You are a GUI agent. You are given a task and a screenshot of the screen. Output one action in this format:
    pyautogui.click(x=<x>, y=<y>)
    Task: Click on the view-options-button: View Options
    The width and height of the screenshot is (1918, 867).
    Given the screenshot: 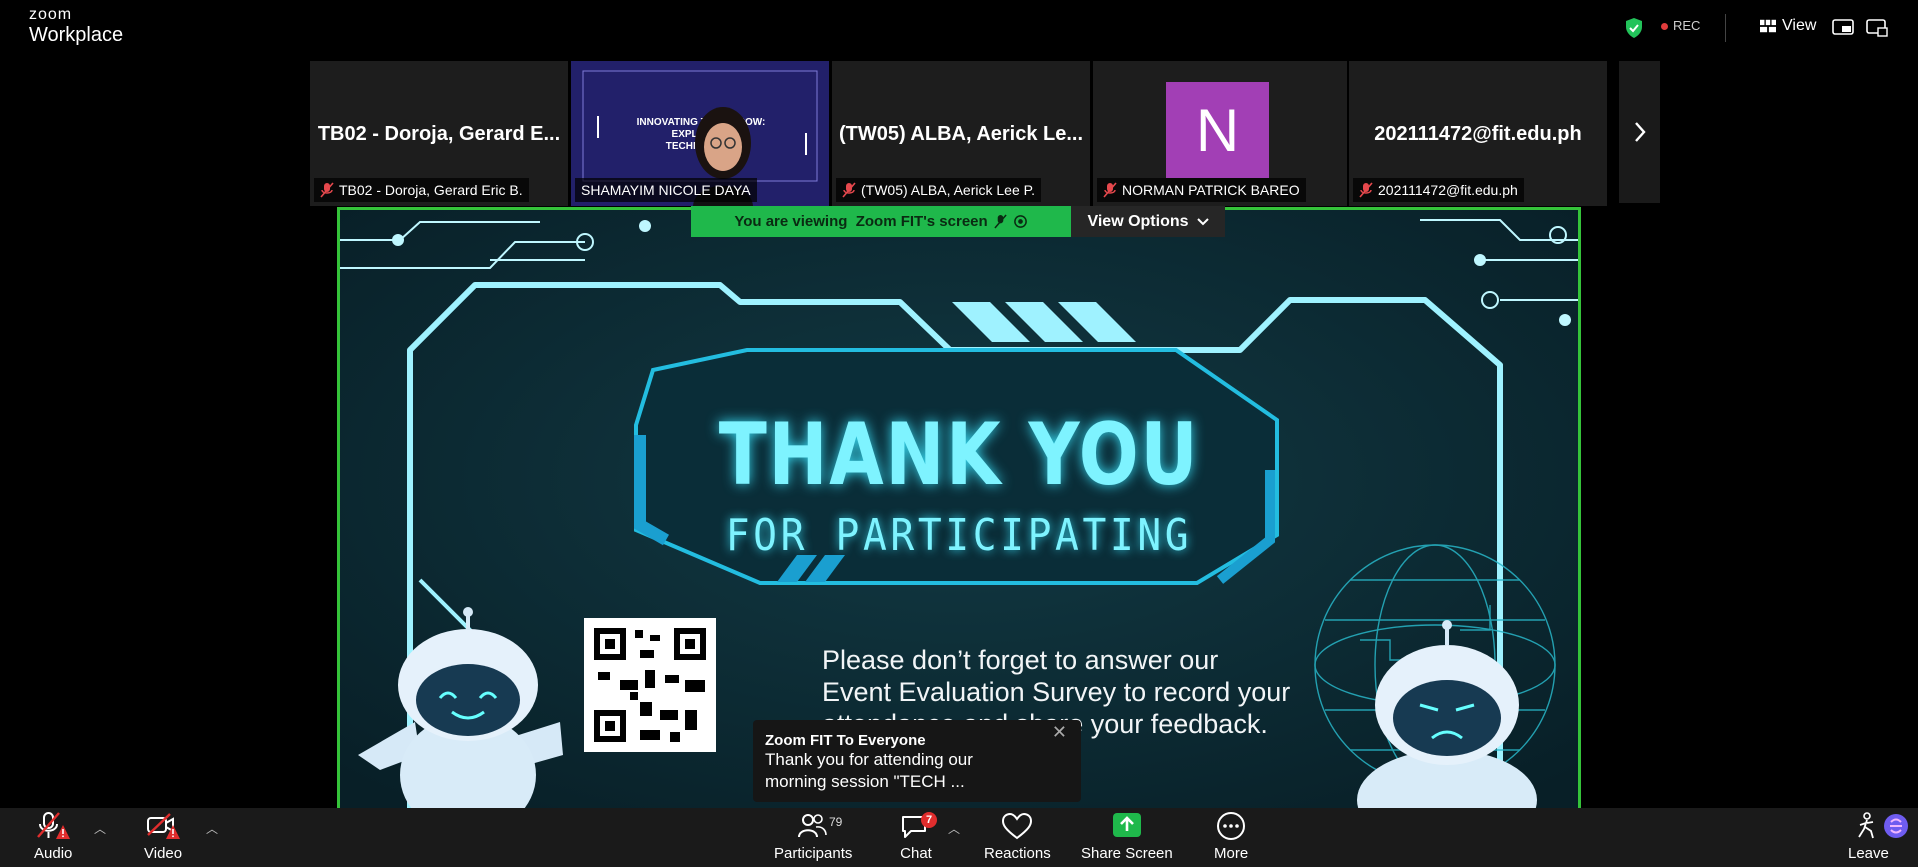 What is the action you would take?
    pyautogui.click(x=1148, y=221)
    